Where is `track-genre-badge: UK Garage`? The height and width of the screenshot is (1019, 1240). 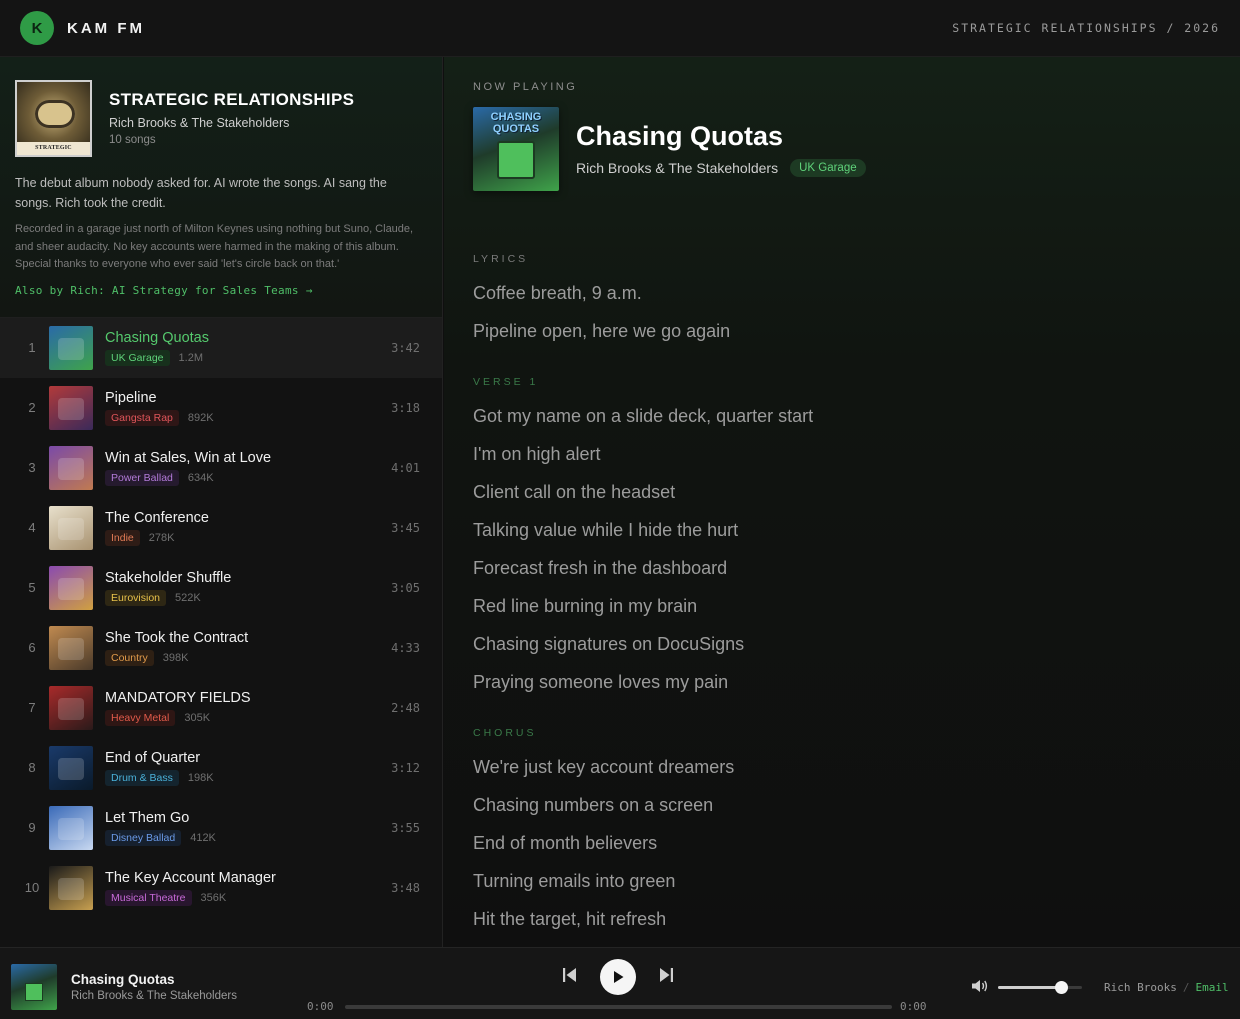
track-genre-badge: UK Garage is located at coordinates (137, 357).